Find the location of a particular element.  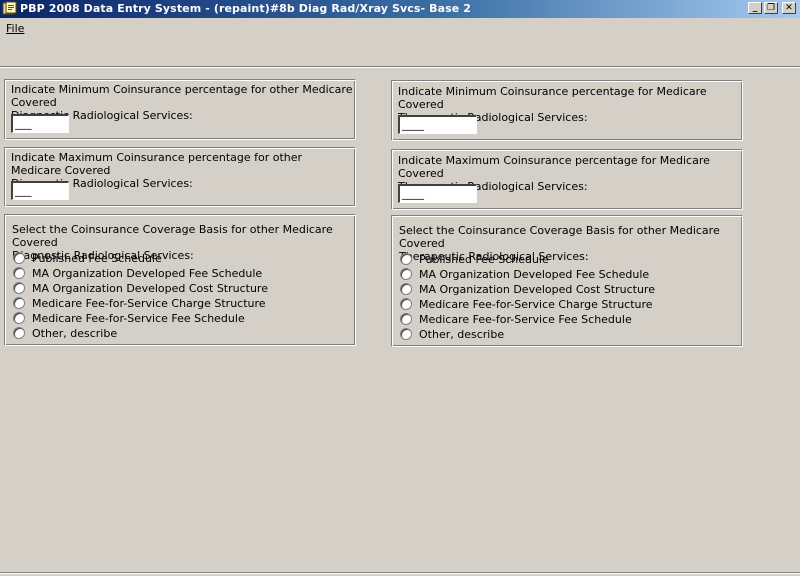

maximize-button: ❐ is located at coordinates (771, 8).